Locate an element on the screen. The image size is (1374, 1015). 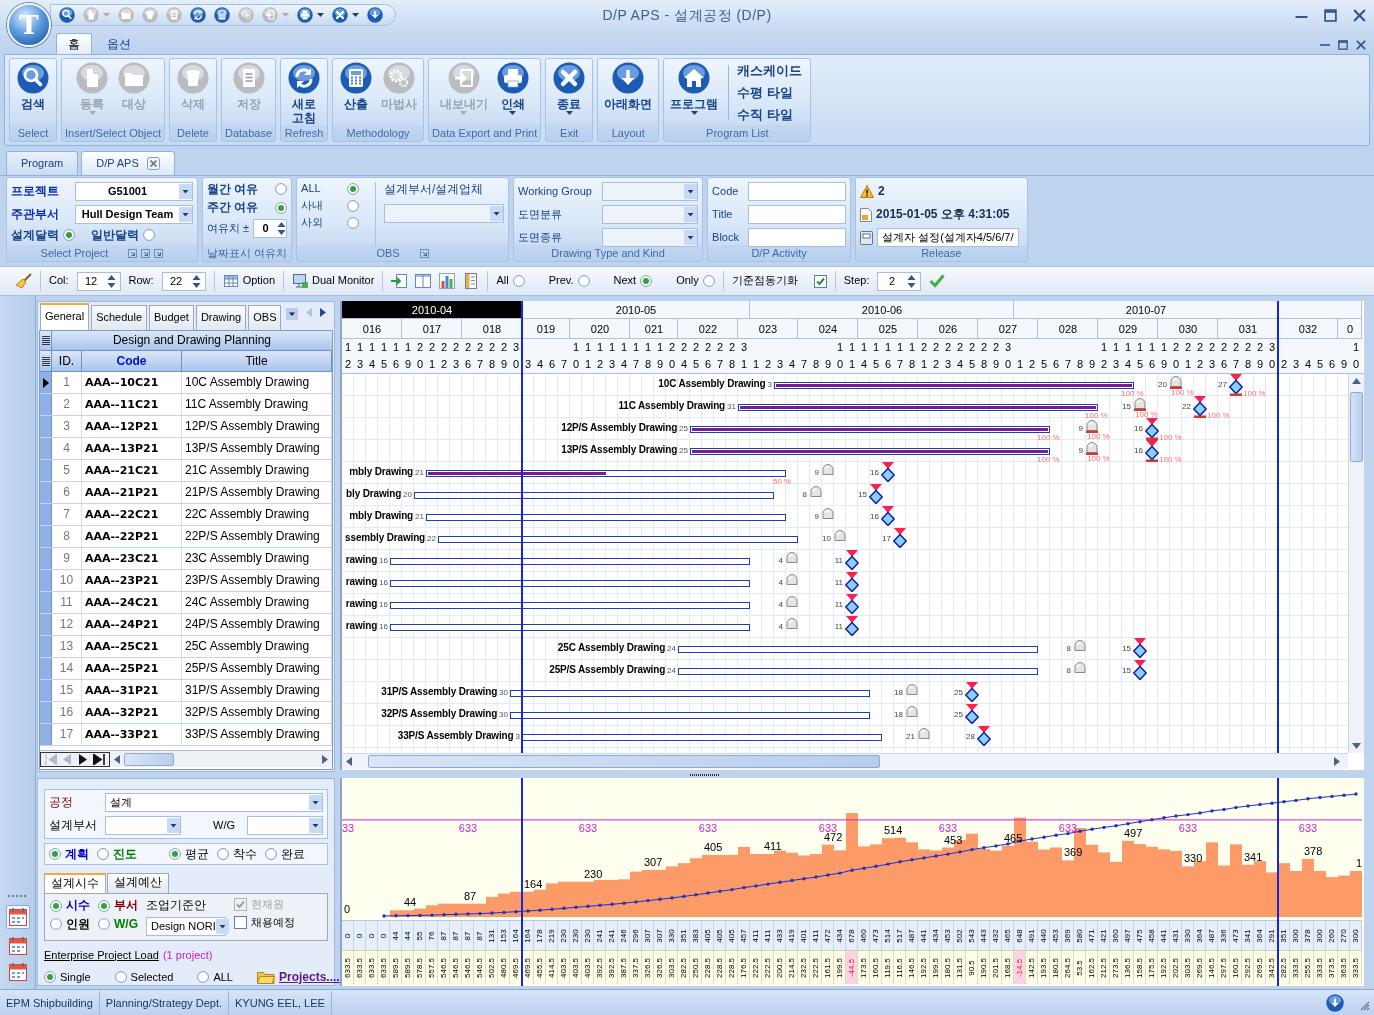
month-header: 2010-04 is located at coordinates (432, 310).